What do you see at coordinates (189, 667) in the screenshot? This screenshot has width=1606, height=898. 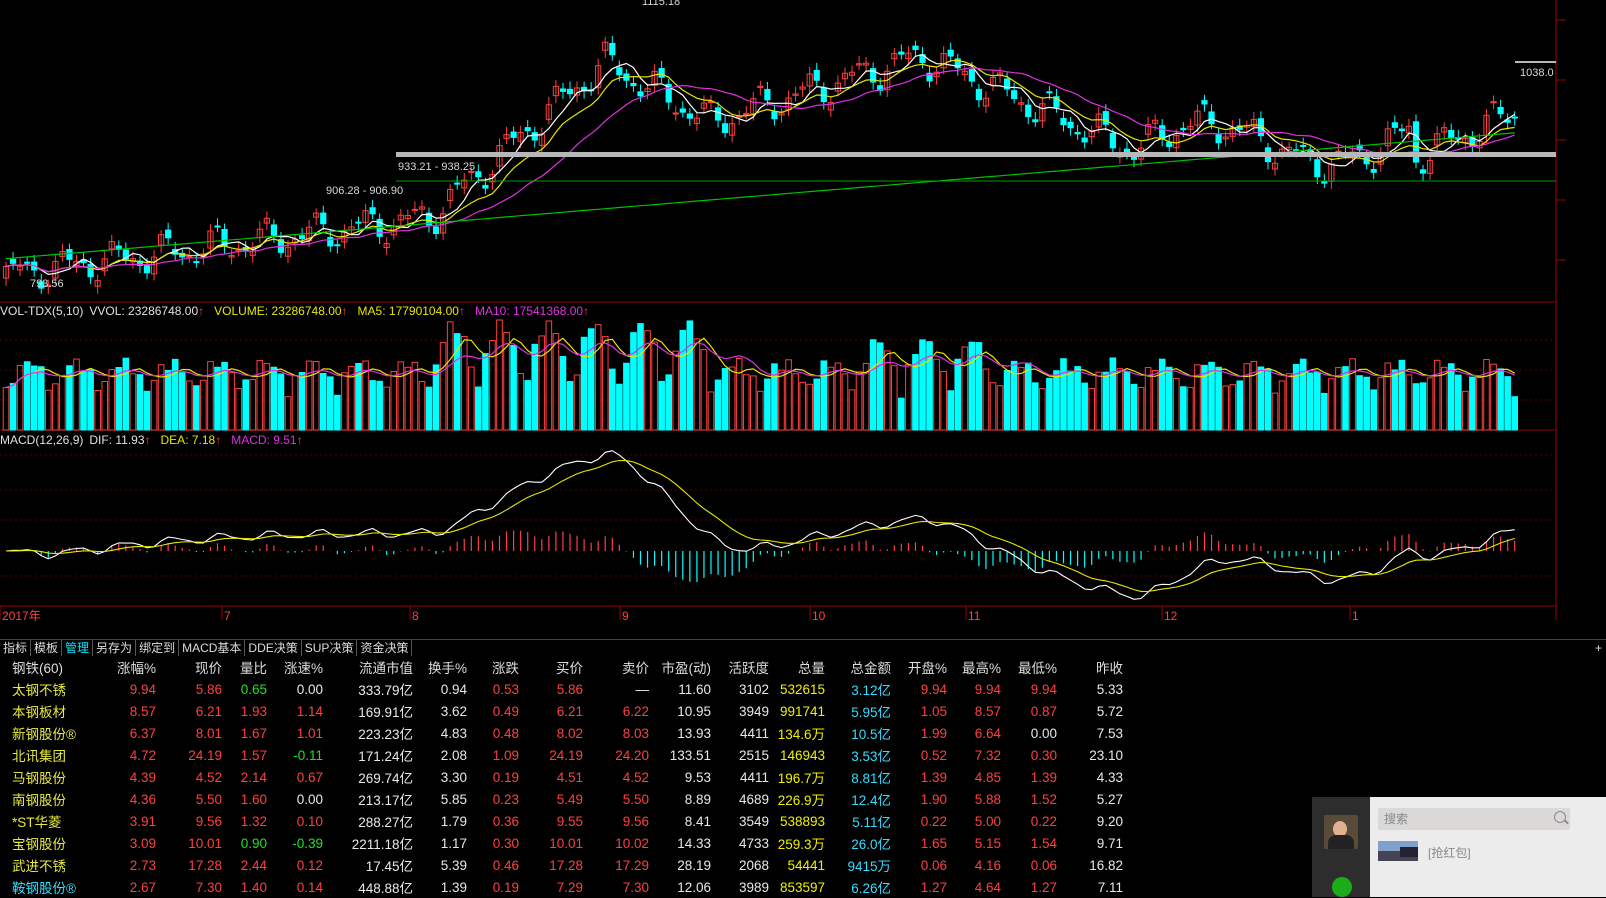 I see `col-header-2: 现价` at bounding box center [189, 667].